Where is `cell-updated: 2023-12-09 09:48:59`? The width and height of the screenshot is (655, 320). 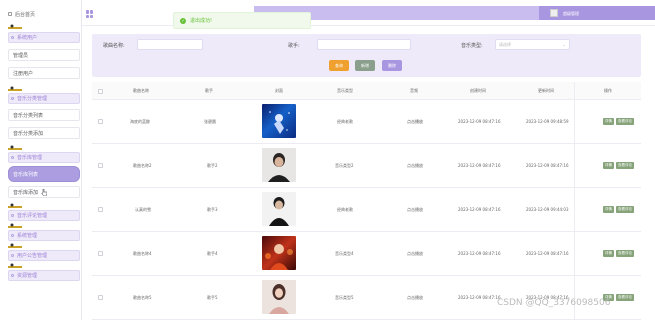 cell-updated: 2023-12-09 09:48:59 is located at coordinates (547, 121).